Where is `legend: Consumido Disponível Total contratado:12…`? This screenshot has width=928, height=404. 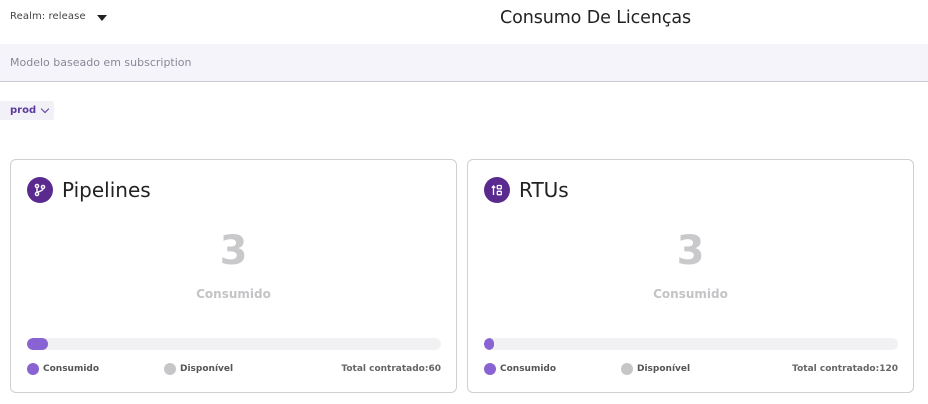 legend: Consumido Disponível Total contratado:12… is located at coordinates (691, 370).